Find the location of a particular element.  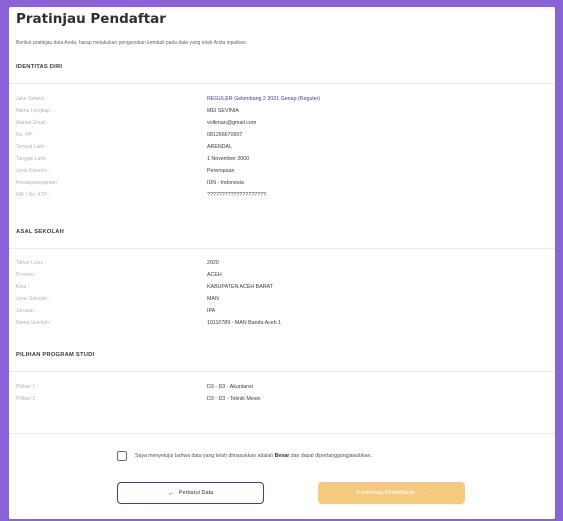

info-label: Pilihan 1 : is located at coordinates (27, 387).